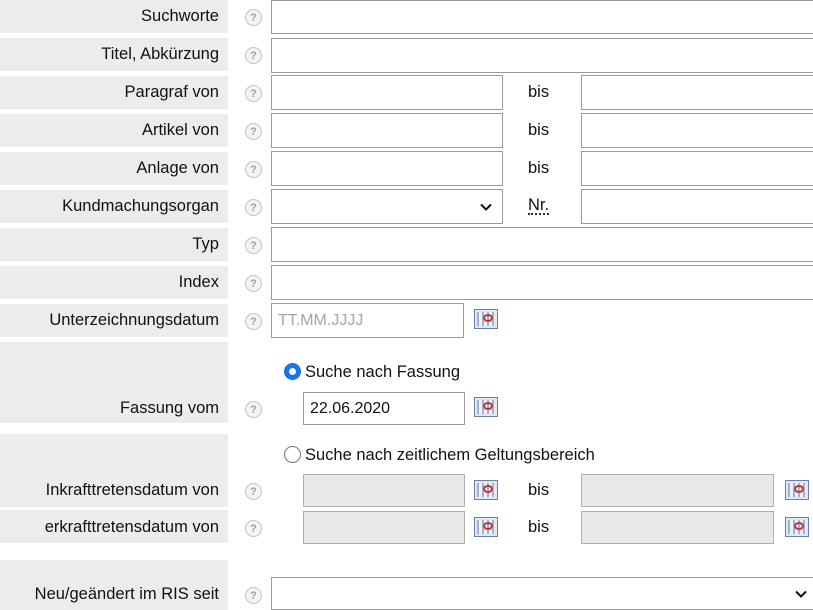 The image size is (813, 610). Describe the element at coordinates (387, 92) in the screenshot. I see `paragraf-von-input` at that location.